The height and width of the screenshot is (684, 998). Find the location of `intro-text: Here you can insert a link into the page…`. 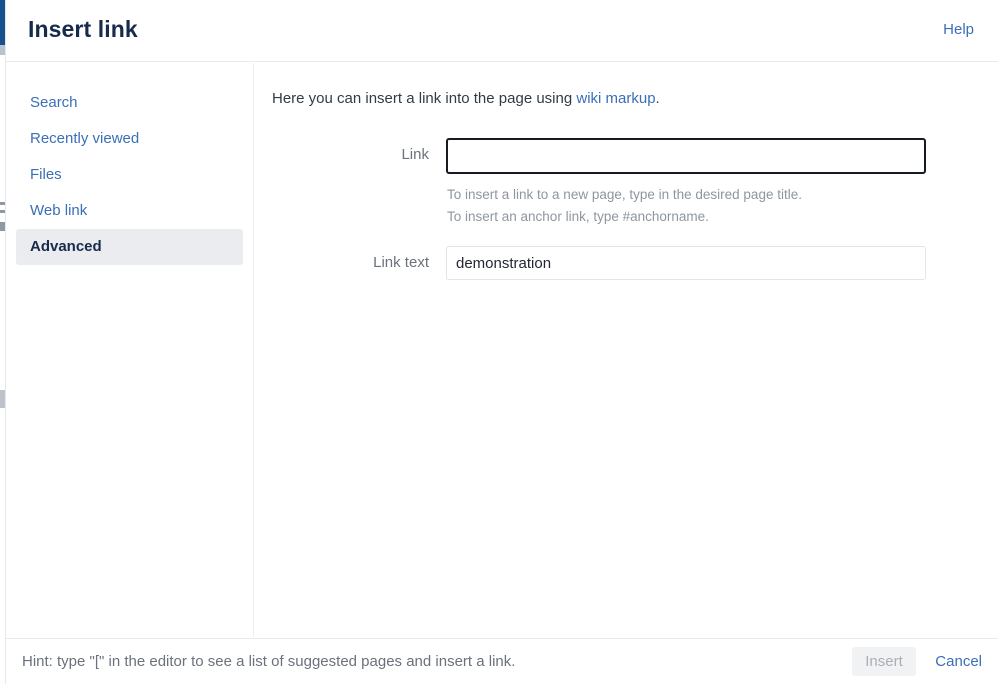

intro-text: Here you can insert a link into the page… is located at coordinates (466, 98).